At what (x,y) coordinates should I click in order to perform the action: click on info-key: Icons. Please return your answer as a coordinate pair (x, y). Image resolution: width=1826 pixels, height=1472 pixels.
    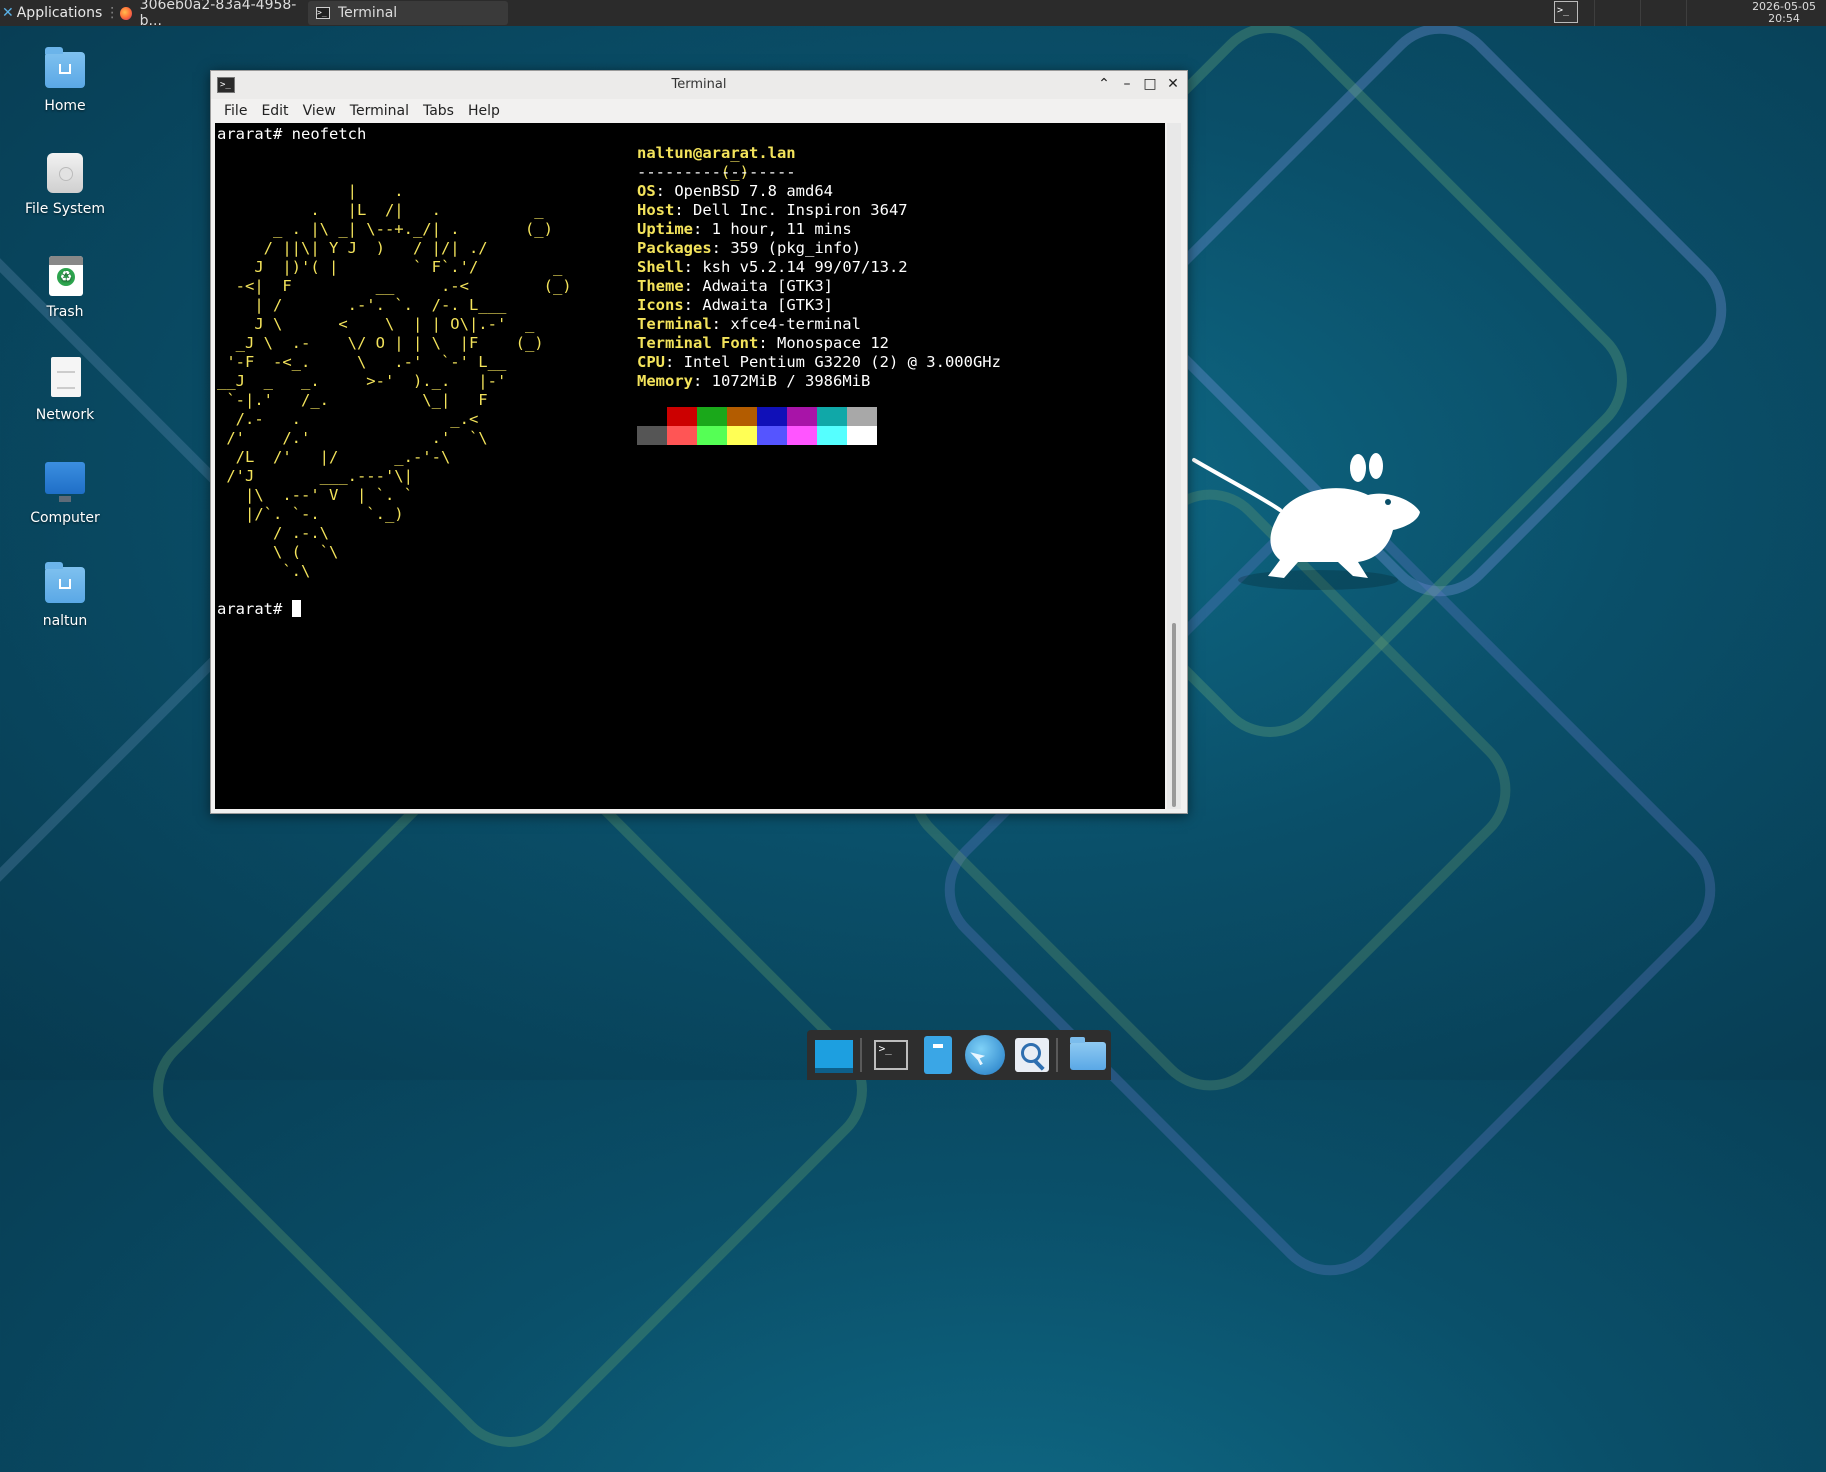
    Looking at the image, I should click on (660, 305).